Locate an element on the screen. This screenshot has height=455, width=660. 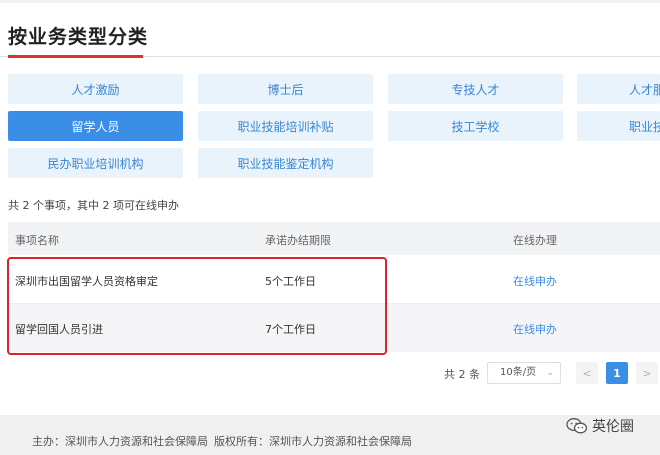
wechat-icon is located at coordinates (577, 426).